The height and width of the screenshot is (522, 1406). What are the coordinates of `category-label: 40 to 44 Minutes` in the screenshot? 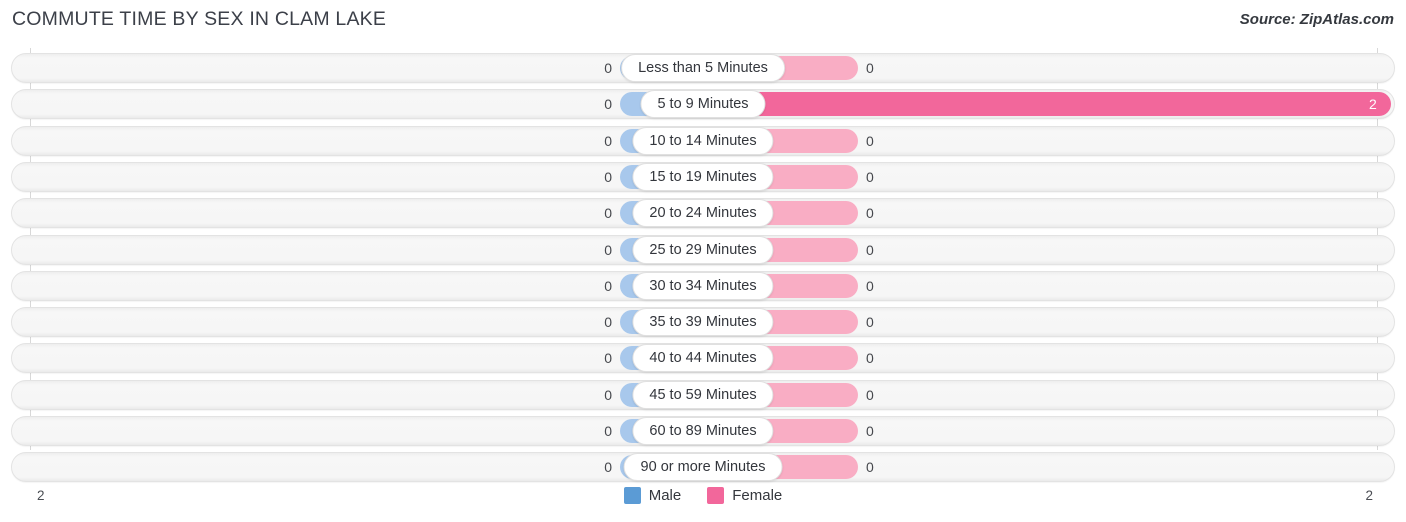 It's located at (703, 358).